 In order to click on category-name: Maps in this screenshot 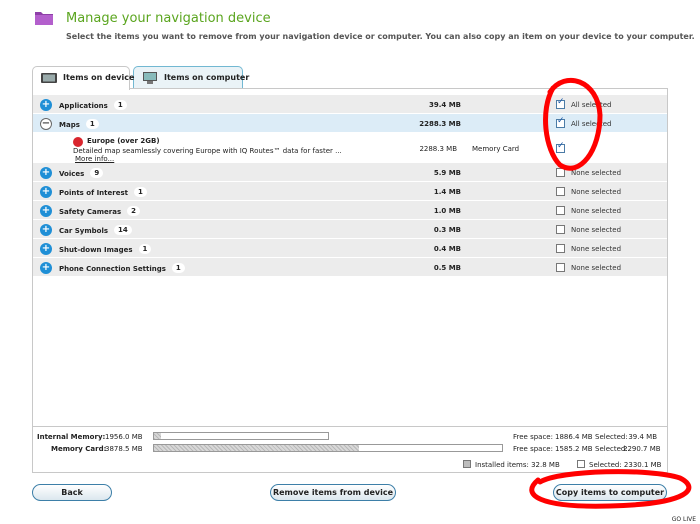, I will do `click(69, 125)`.